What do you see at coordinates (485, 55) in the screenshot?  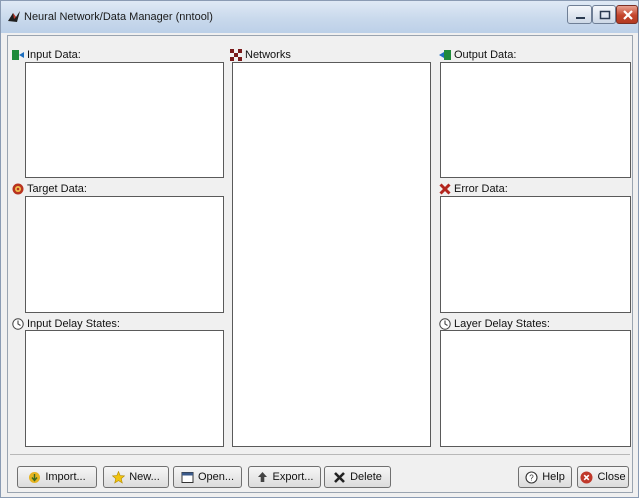 I see `output-data-label: Output Data:` at bounding box center [485, 55].